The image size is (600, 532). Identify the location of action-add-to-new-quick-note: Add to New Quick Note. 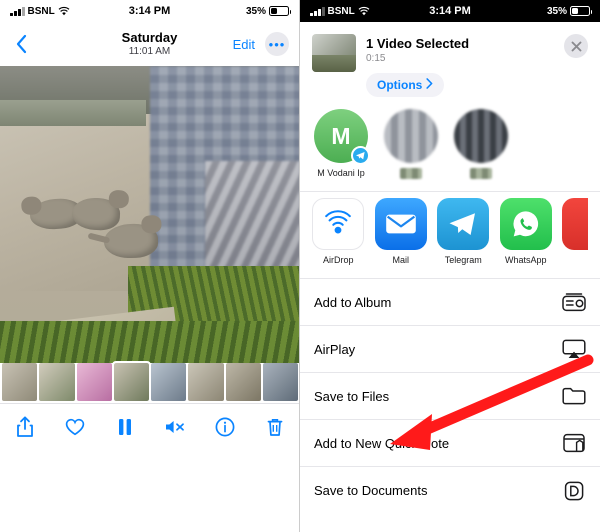
(450, 443).